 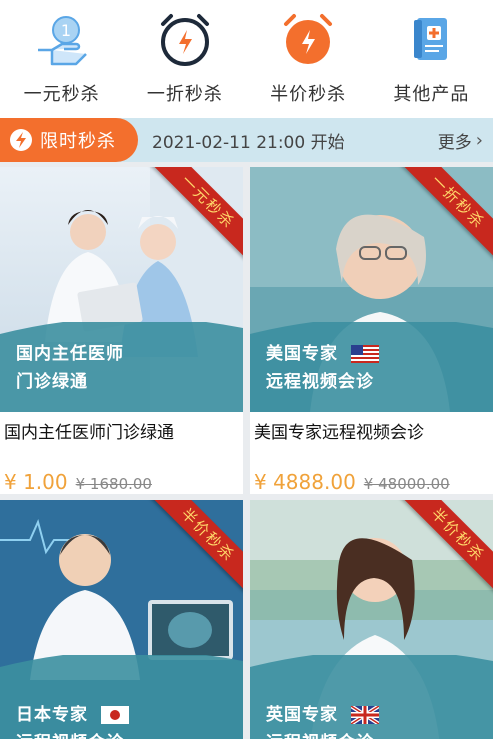 What do you see at coordinates (36, 482) in the screenshot?
I see `sale-price: ¥ 1.00` at bounding box center [36, 482].